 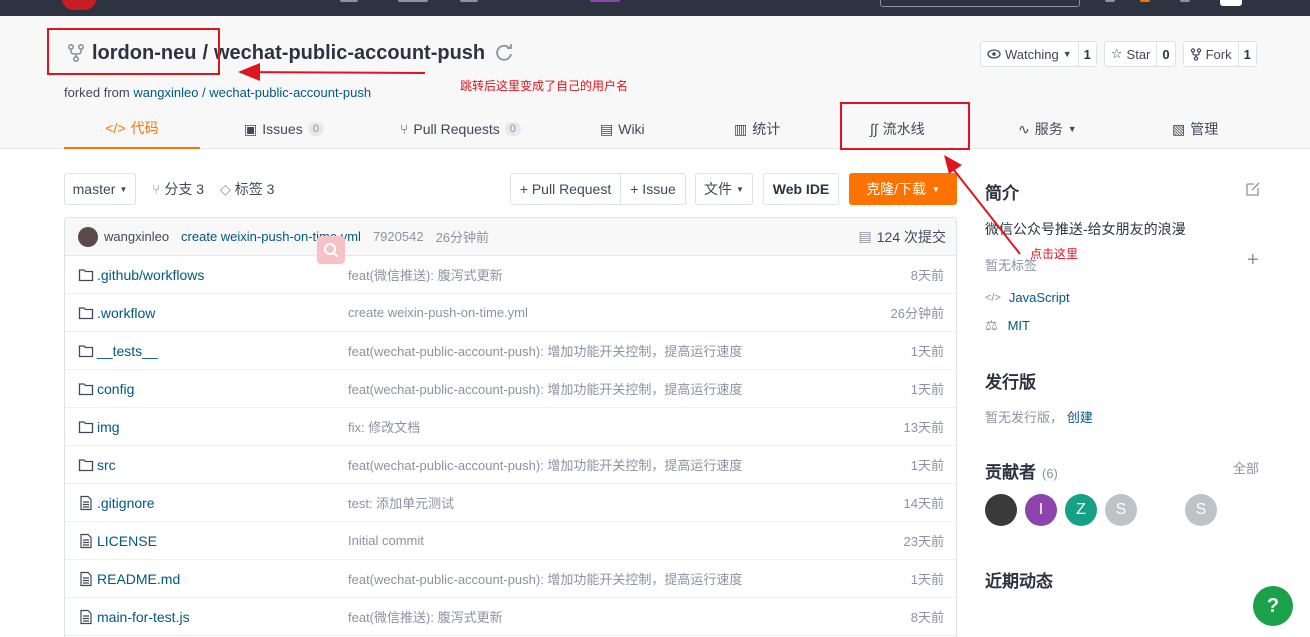 What do you see at coordinates (544, 86) in the screenshot?
I see `annotation-username-note: 跳转后这里变成了自己的用户名` at bounding box center [544, 86].